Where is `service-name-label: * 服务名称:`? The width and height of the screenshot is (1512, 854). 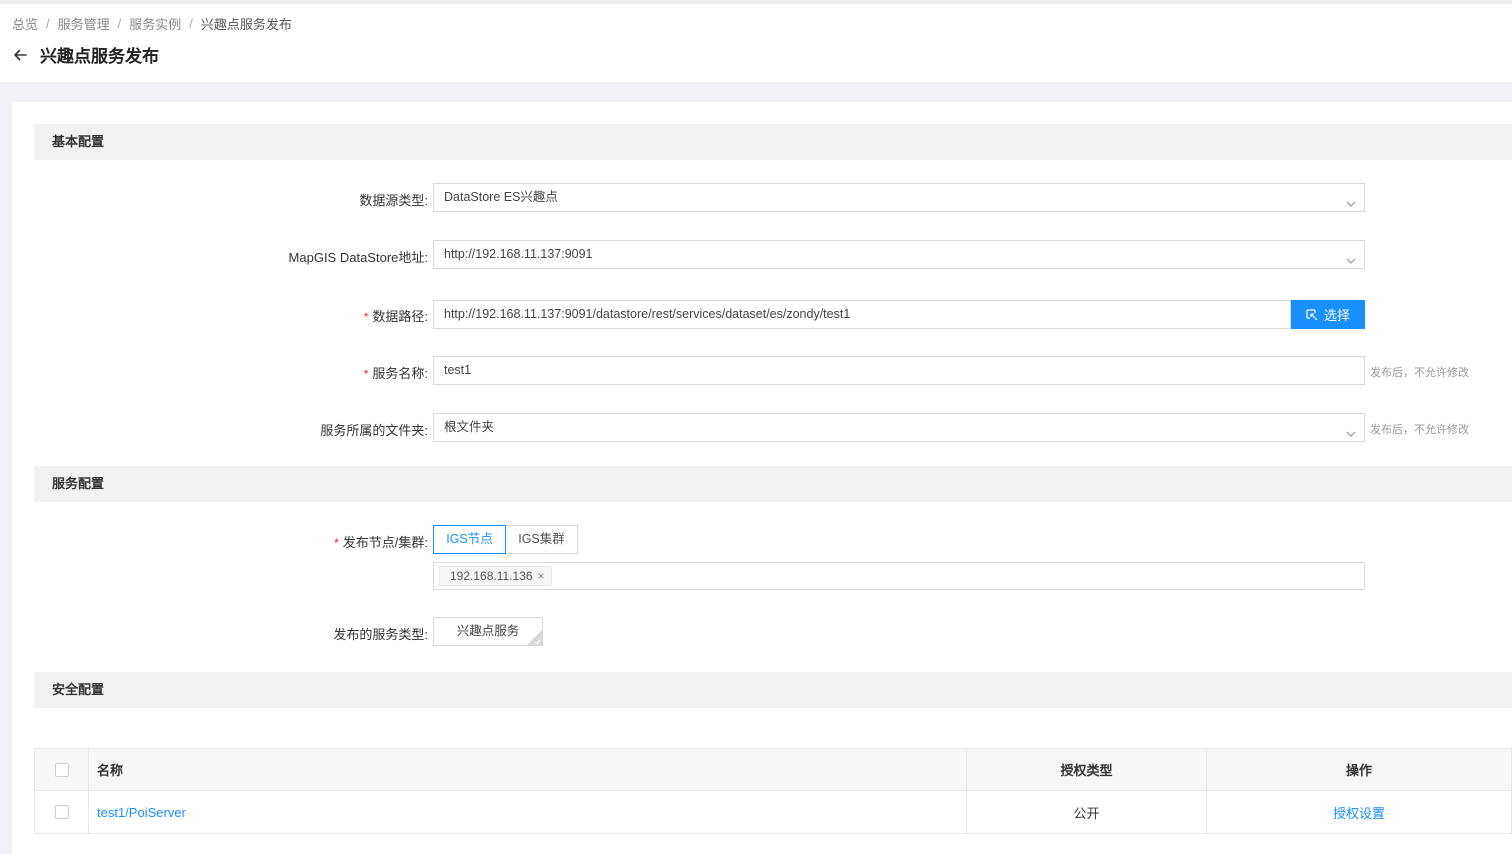
service-name-label: * 服务名称: is located at coordinates (396, 372).